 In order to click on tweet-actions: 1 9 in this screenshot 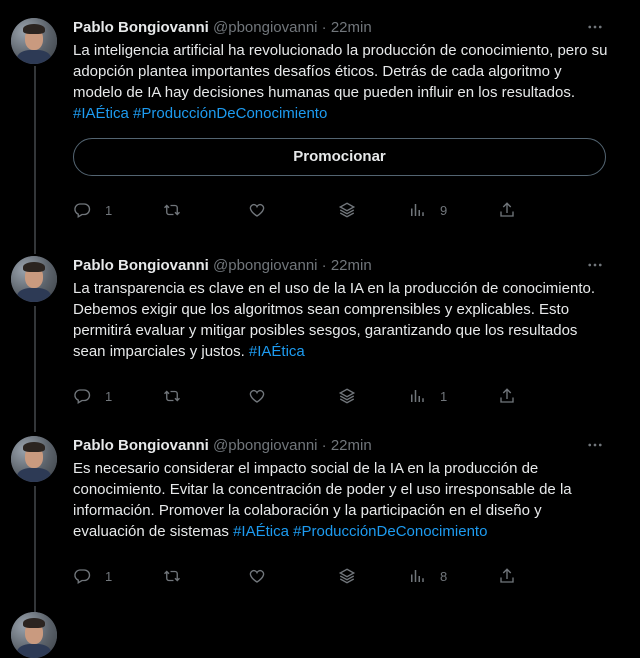, I will do `click(298, 210)`.